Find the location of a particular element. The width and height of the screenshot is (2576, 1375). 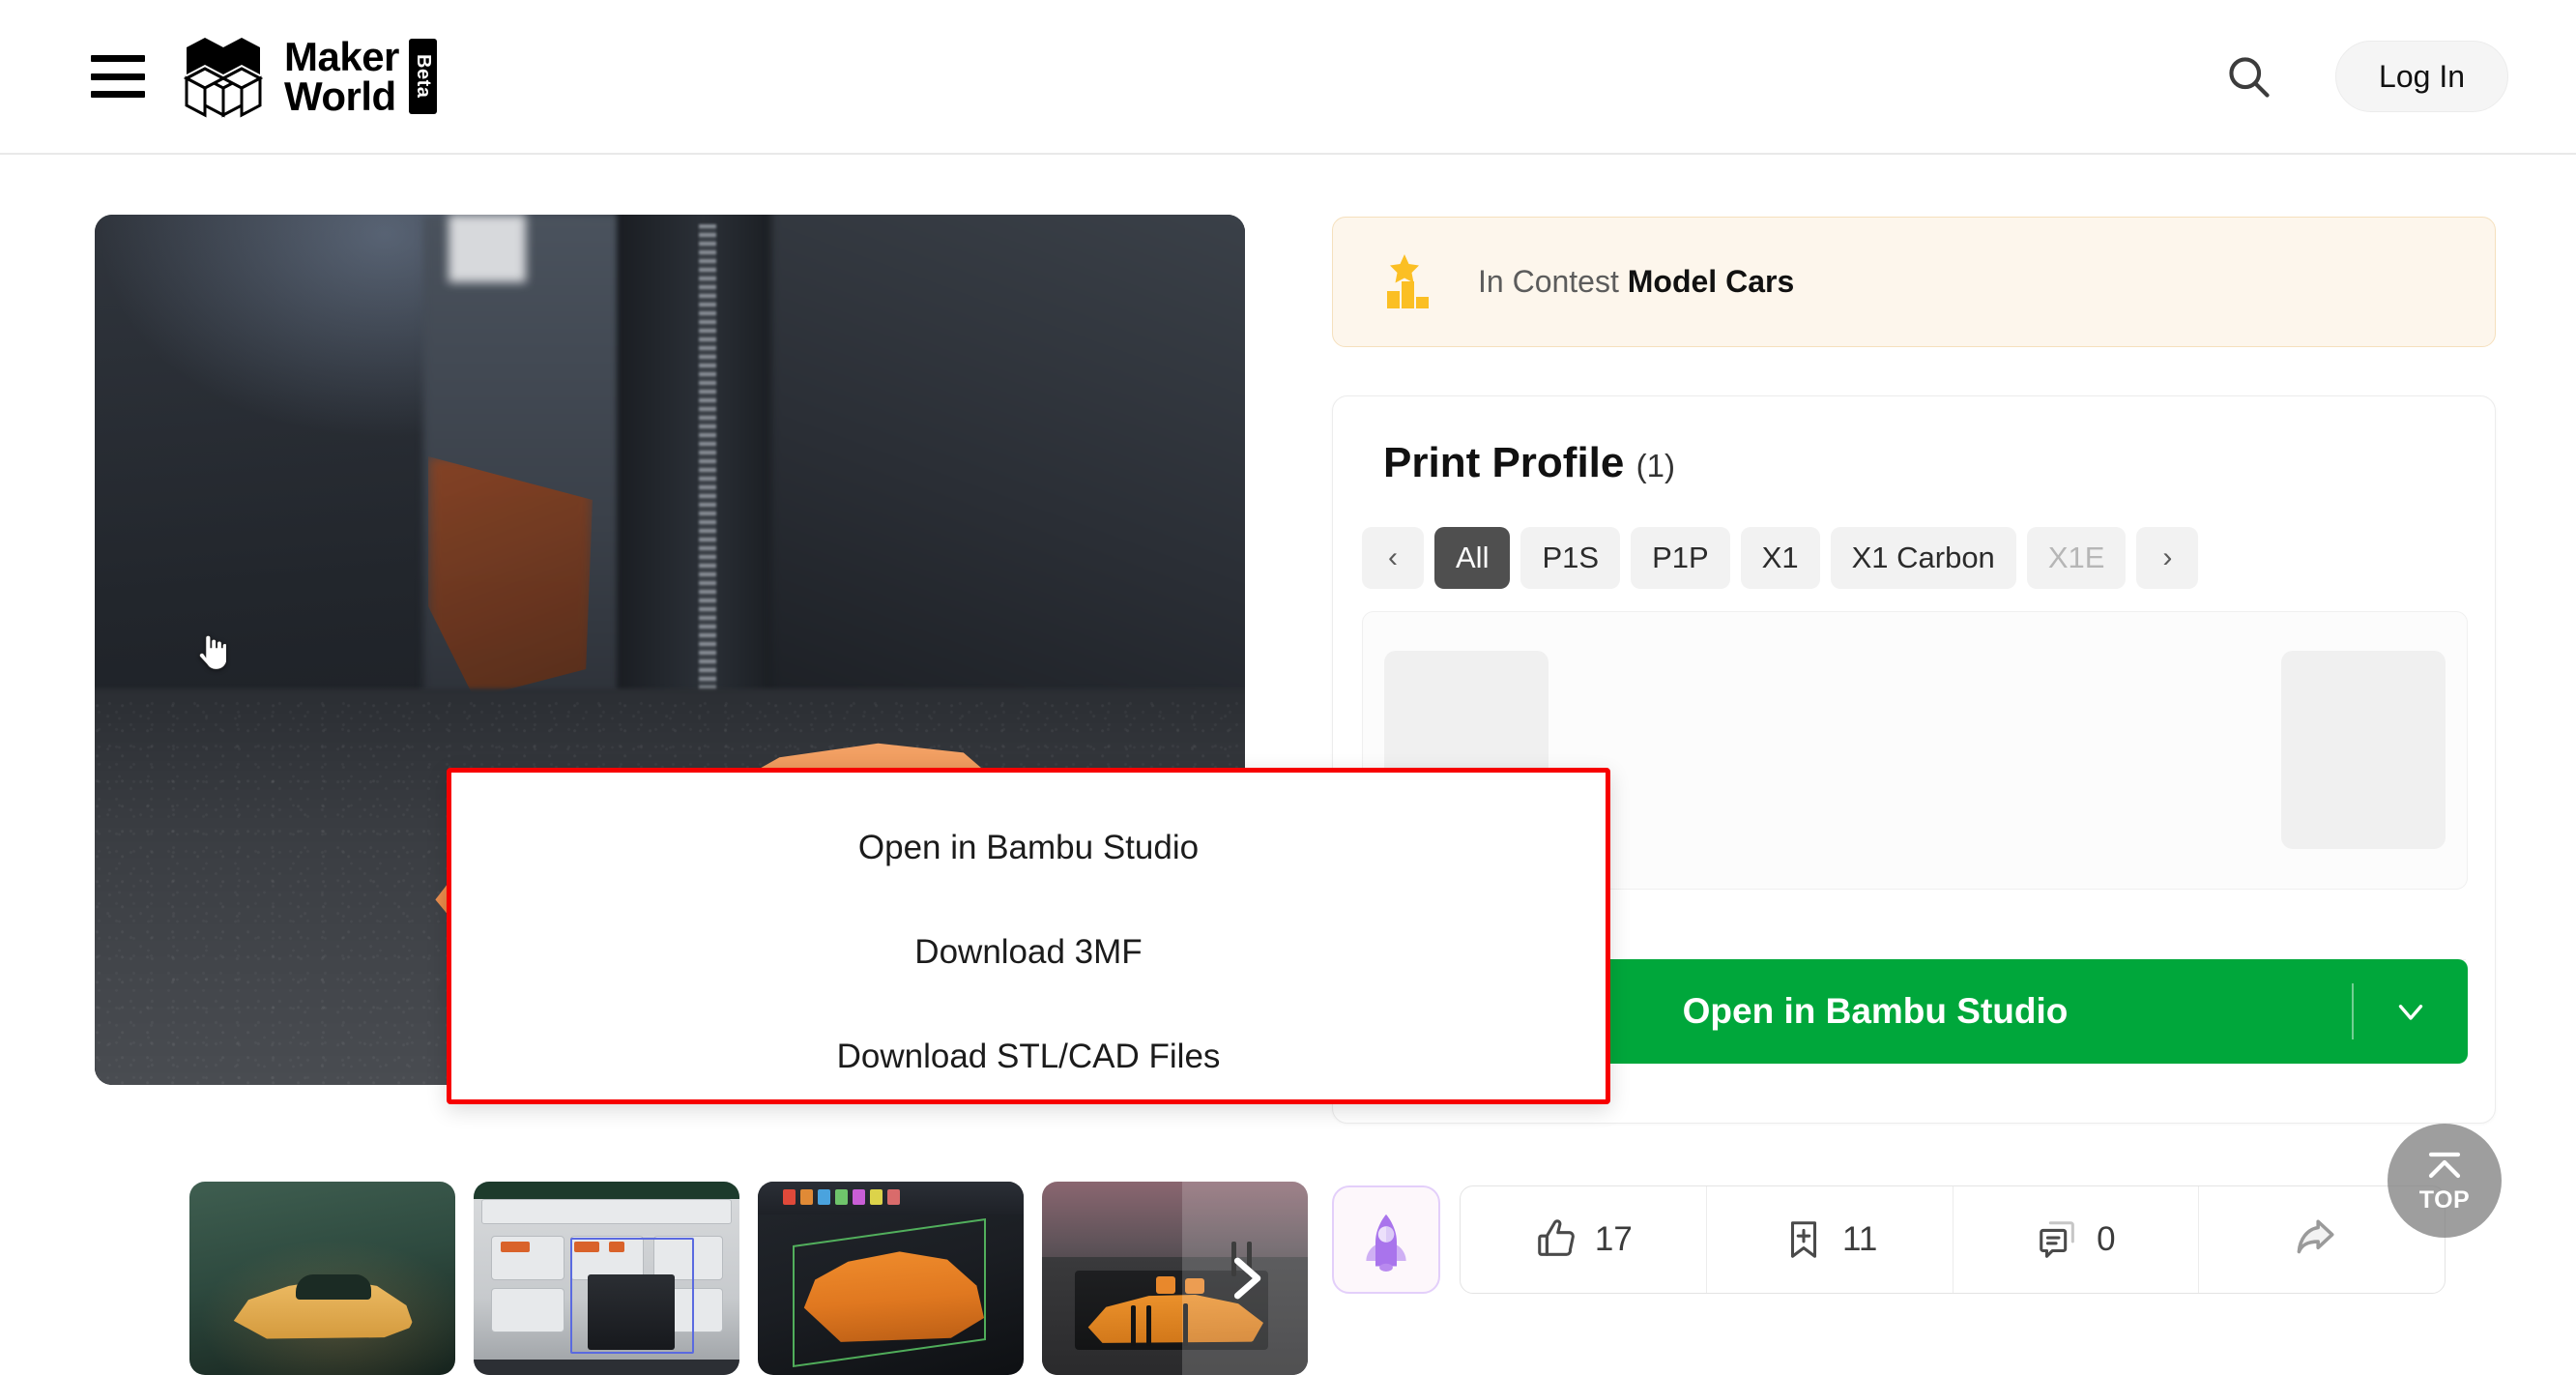

collect-count: 11 is located at coordinates (1860, 1239).